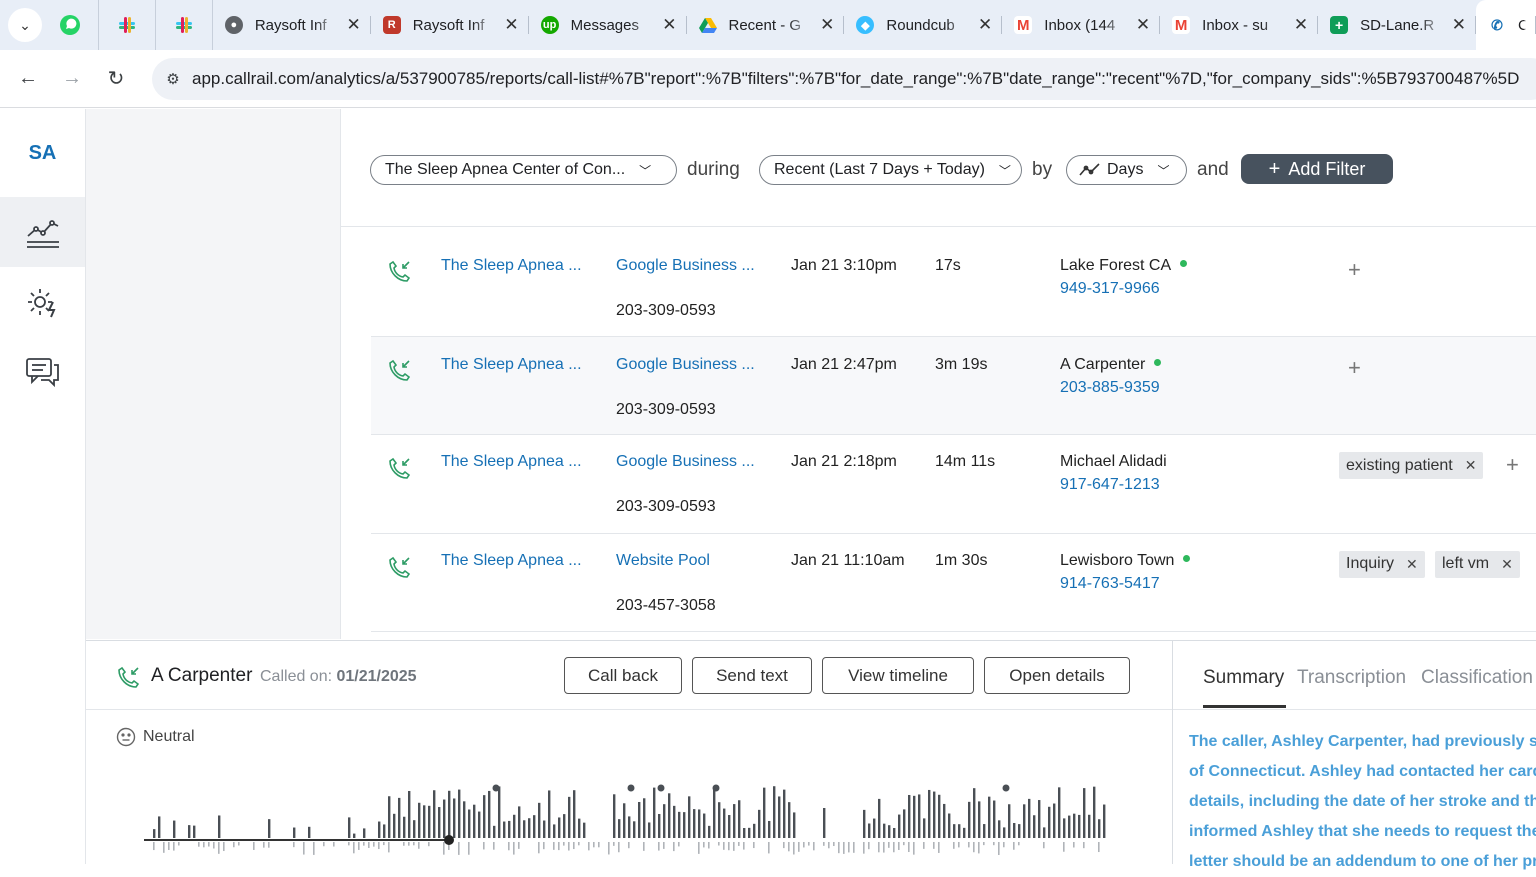 This screenshot has width=1536, height=877. What do you see at coordinates (1317, 169) in the screenshot?
I see `add-filter-button: + Add Filter` at bounding box center [1317, 169].